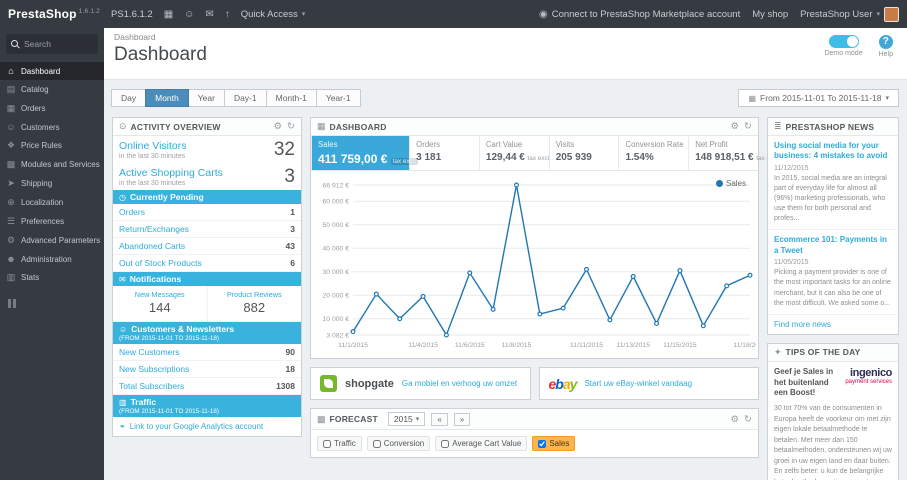  Describe the element at coordinates (245, 98) in the screenshot. I see `period-button: Day-1` at that location.